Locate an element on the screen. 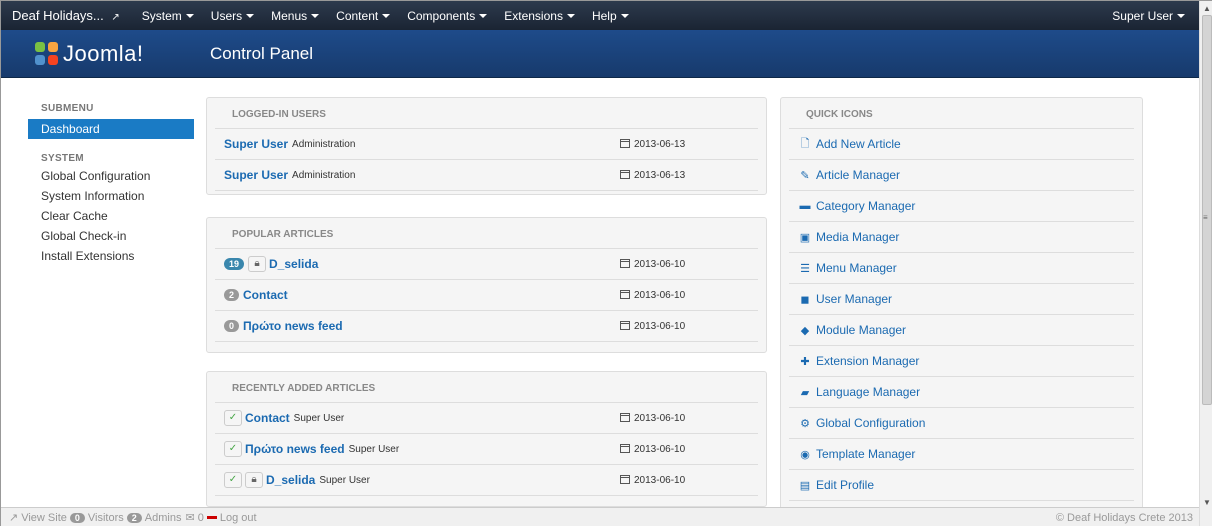 The image size is (1212, 526). quick-icon-menu-manager: ☰ Menu Manager is located at coordinates (961, 268).